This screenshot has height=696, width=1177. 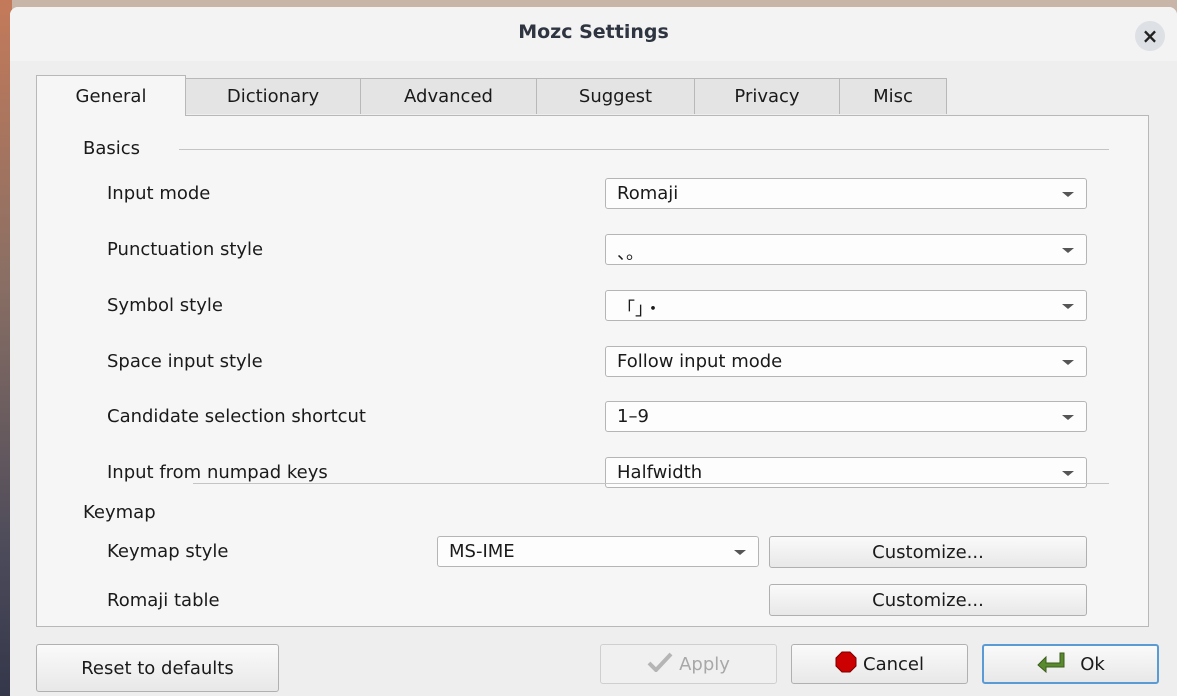 I want to click on cancel-button: Cancel, so click(x=879, y=664).